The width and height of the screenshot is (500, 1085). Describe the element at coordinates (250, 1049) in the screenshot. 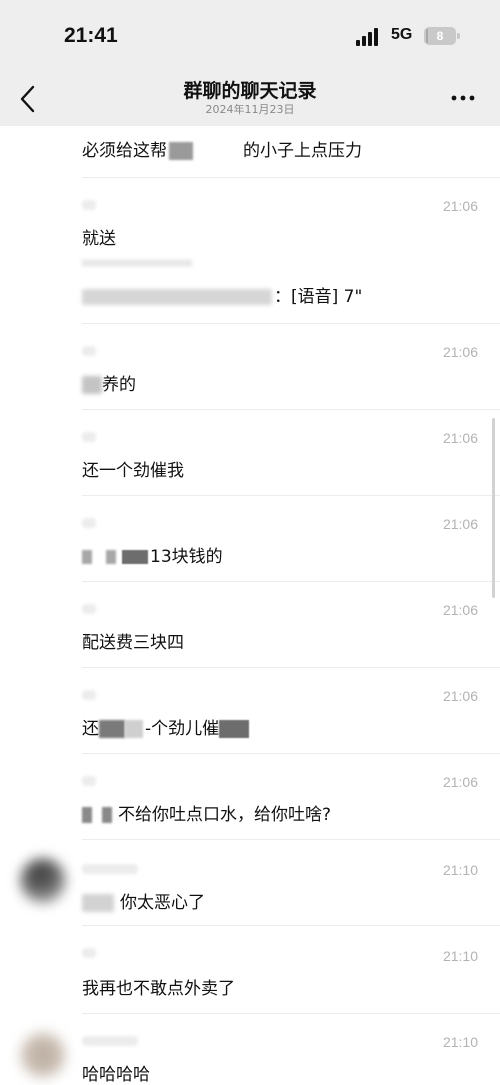

I see `list-item: 21:10 哈哈哈哈` at that location.